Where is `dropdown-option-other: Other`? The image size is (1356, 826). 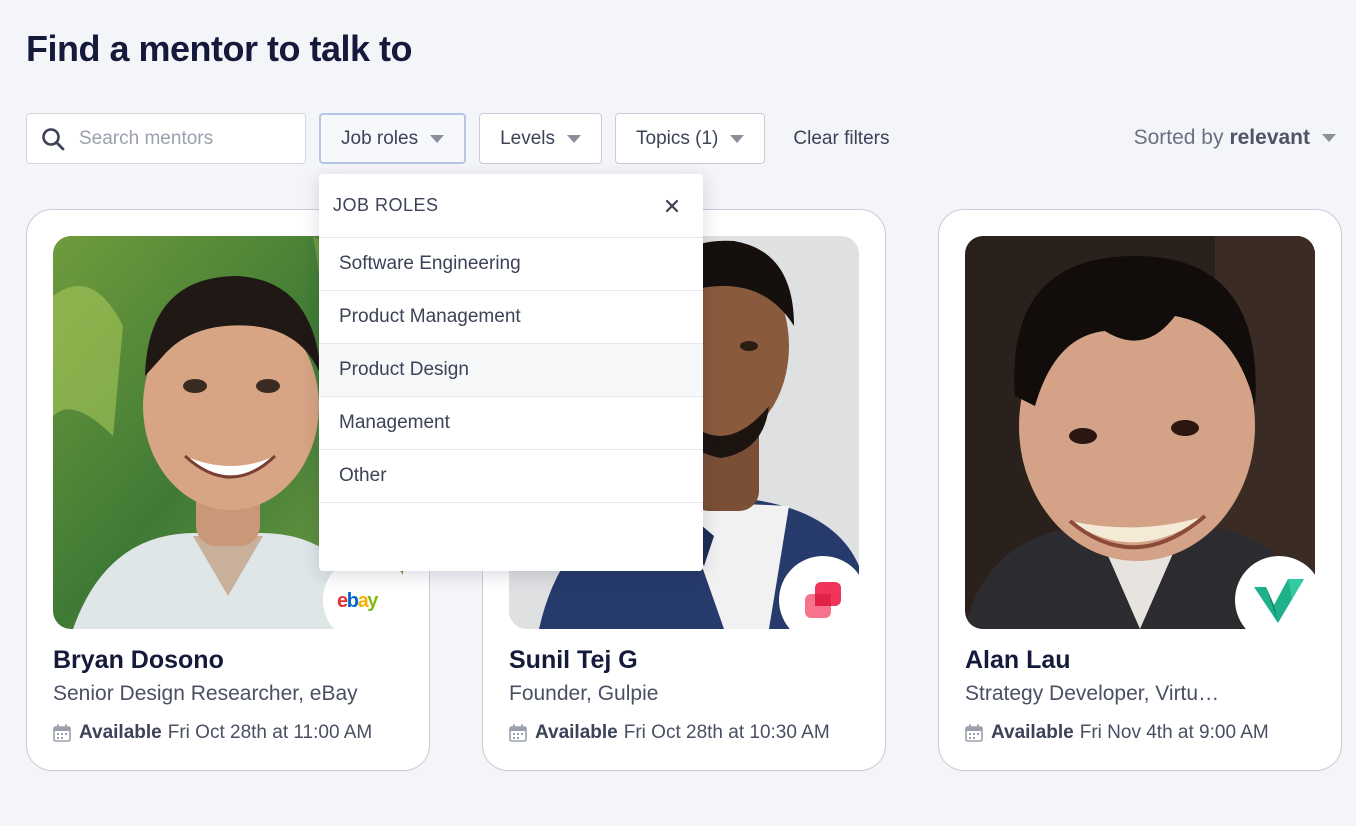
dropdown-option-other: Other is located at coordinates (511, 476).